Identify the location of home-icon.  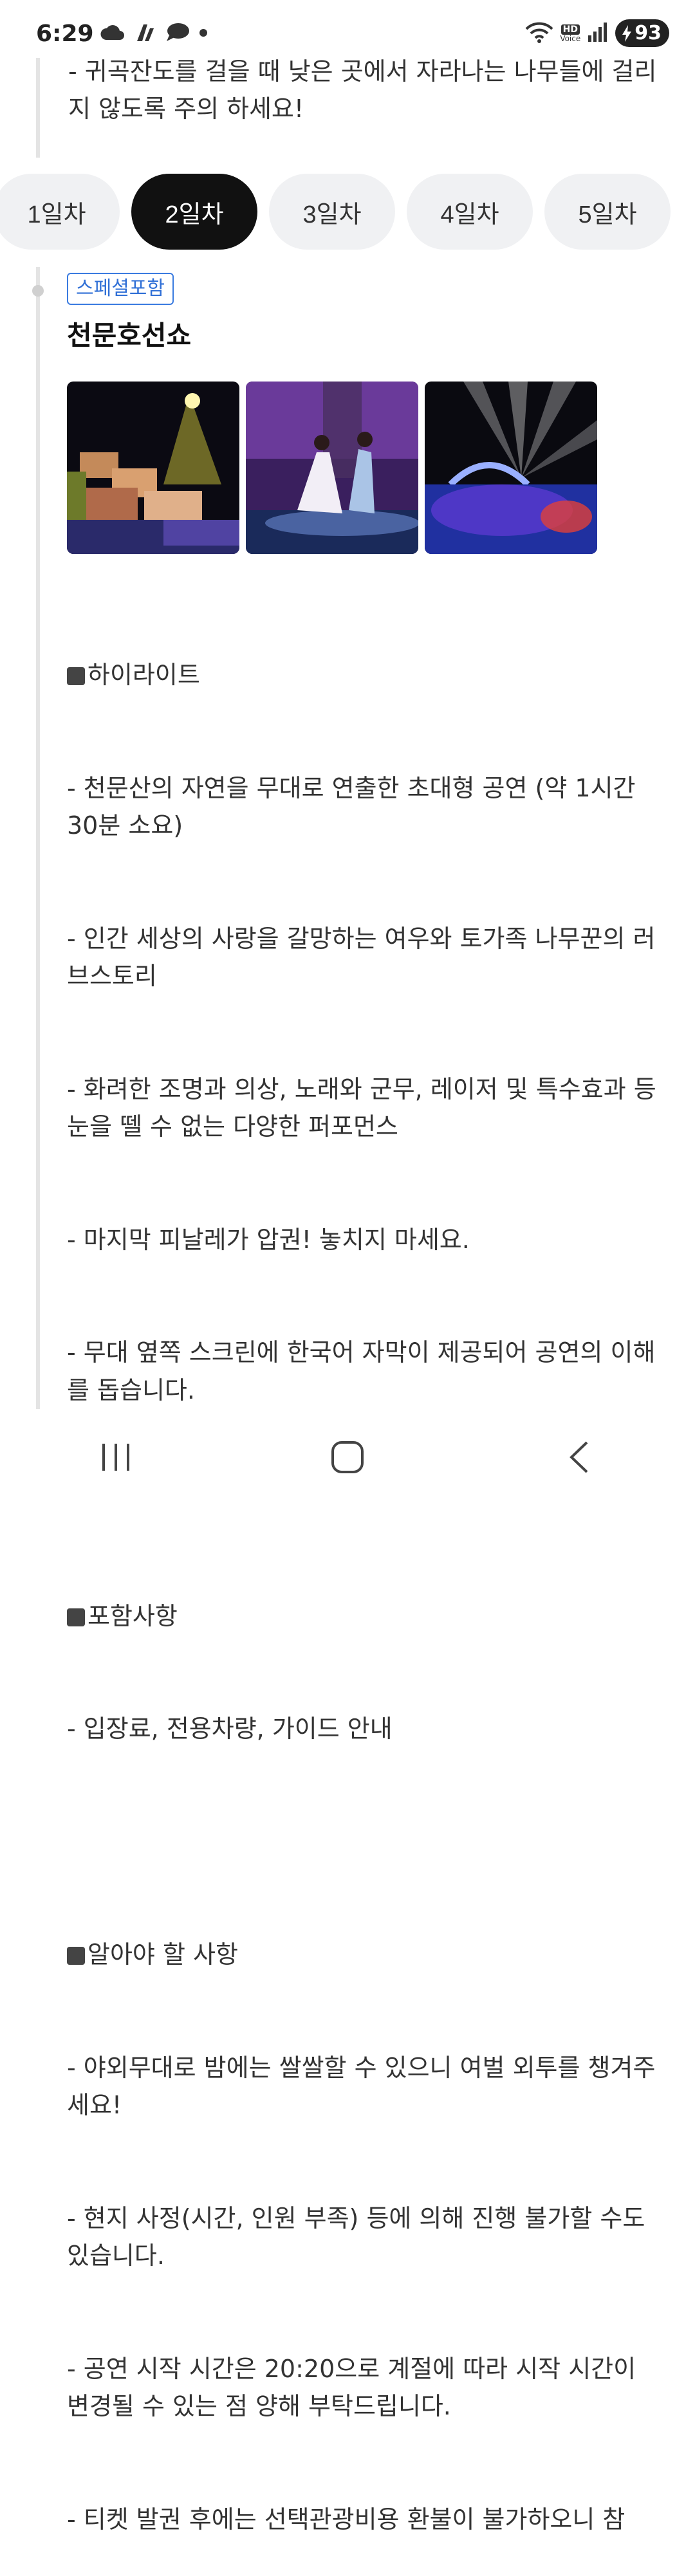
(347, 1457).